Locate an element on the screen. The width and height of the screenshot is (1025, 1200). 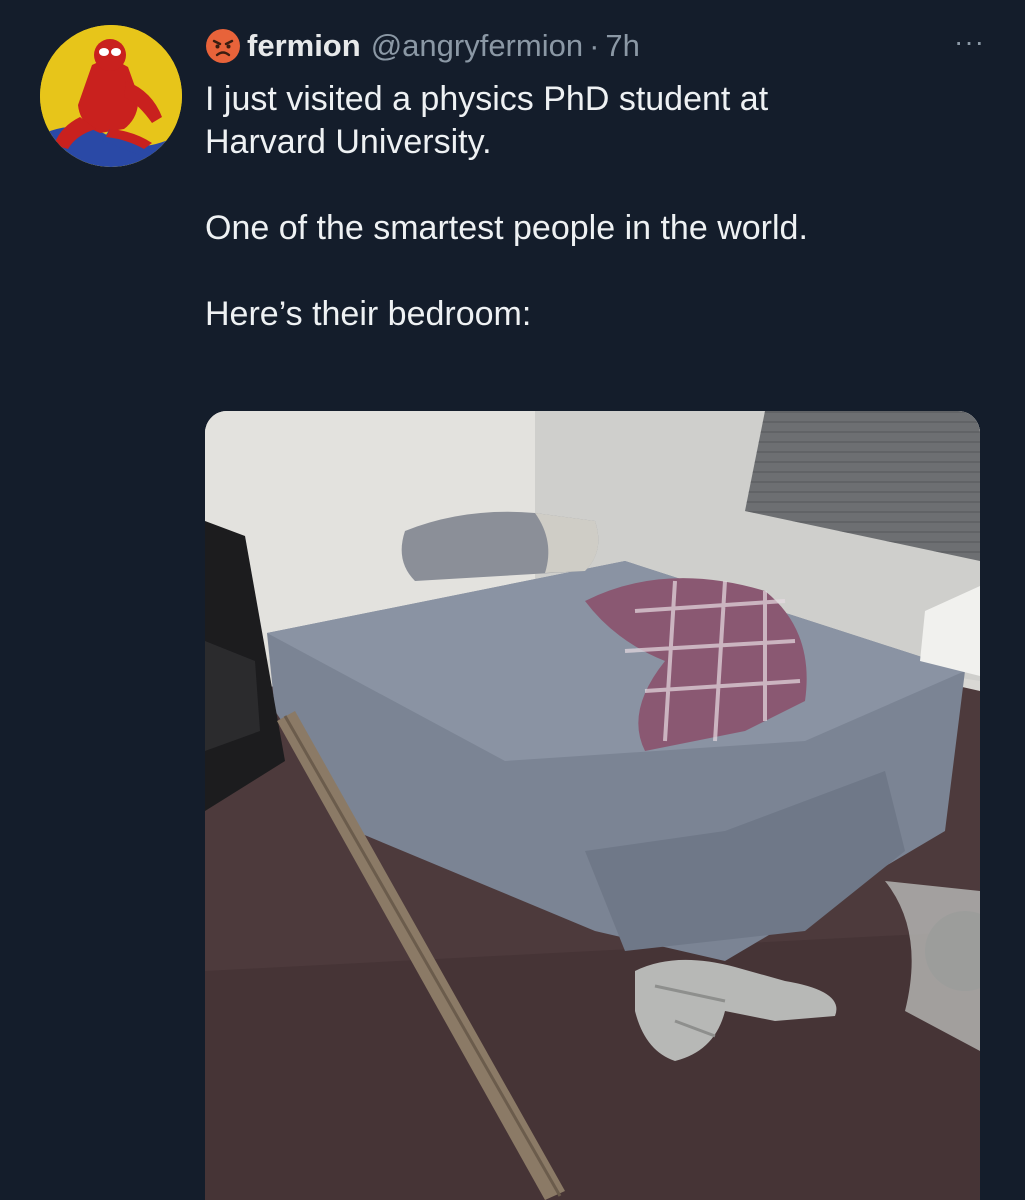
tweet-header: fermion @angryfermion · 7h ··· is located at coordinates (595, 46).